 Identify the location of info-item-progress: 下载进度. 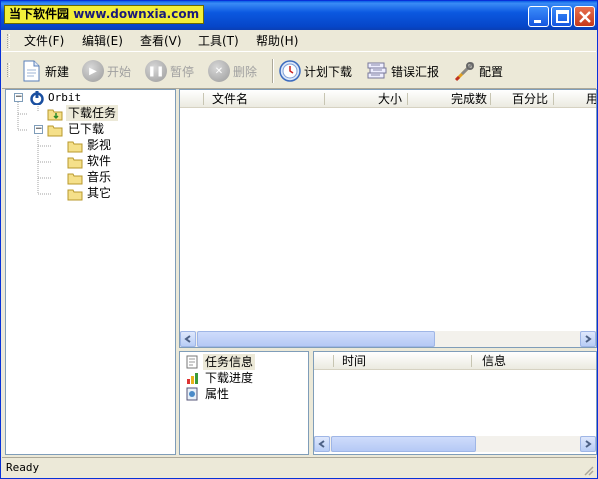
(229, 378).